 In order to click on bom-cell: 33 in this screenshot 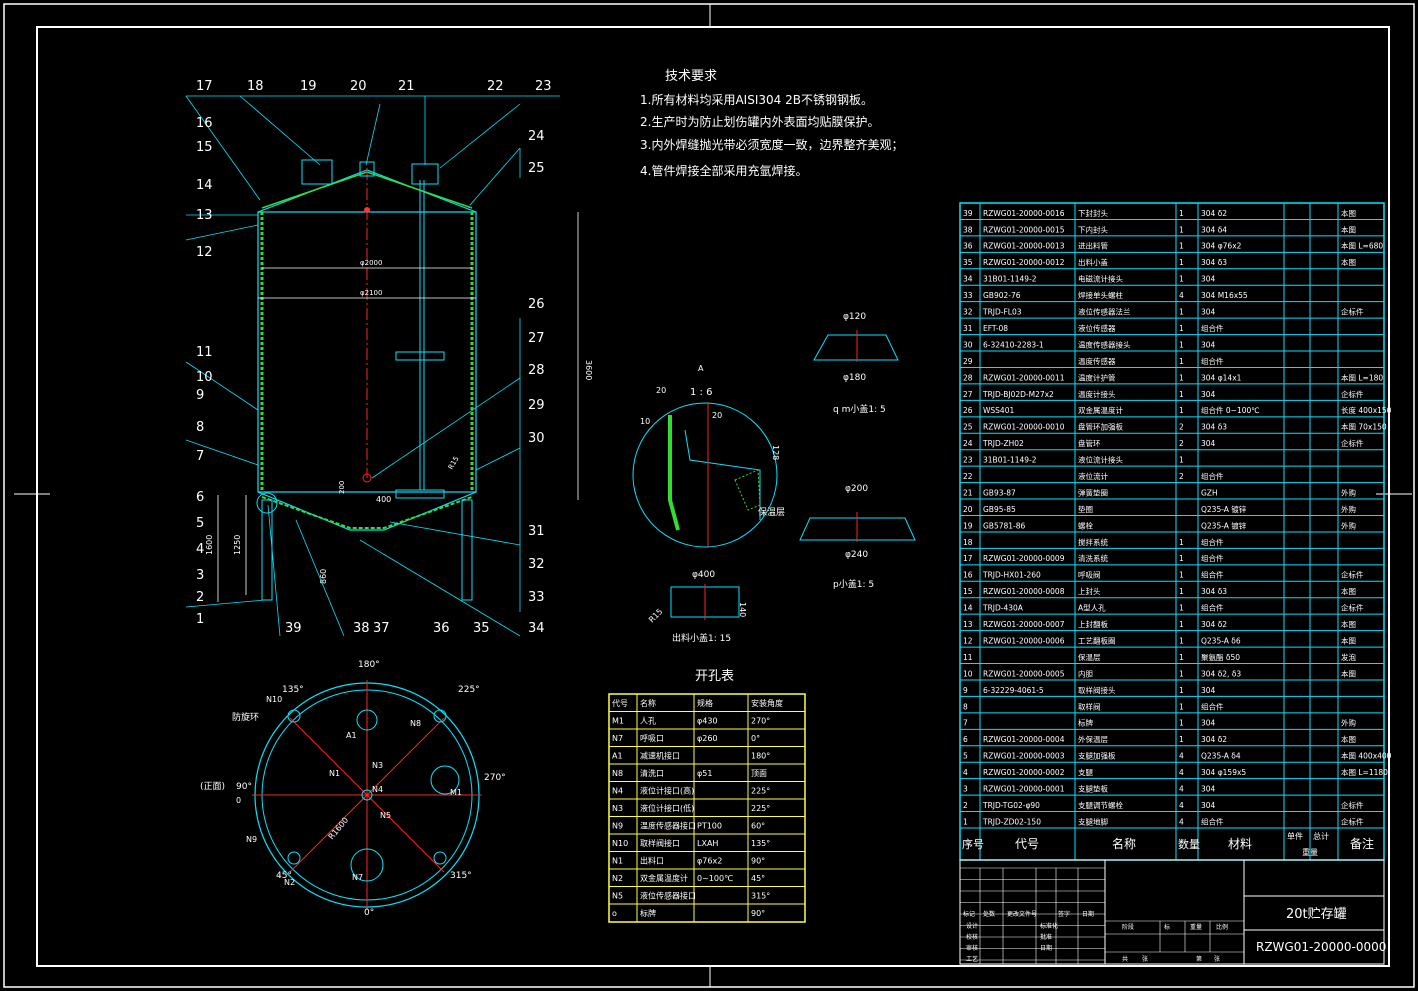, I will do `click(968, 295)`.